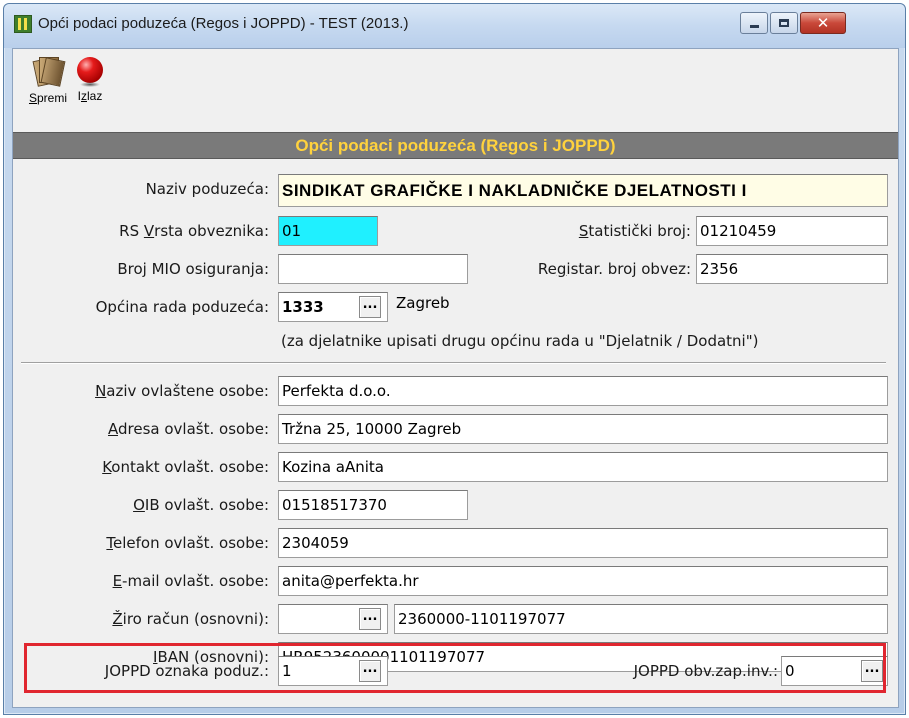  I want to click on minimize-button, so click(754, 23).